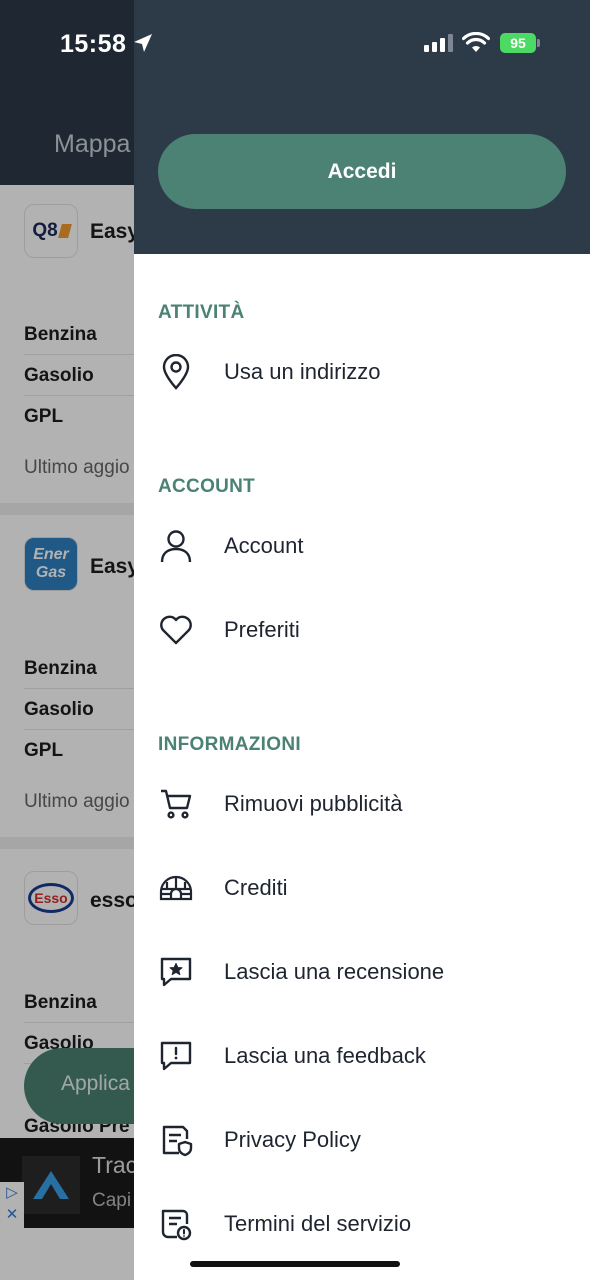 This screenshot has height=1280, width=590. I want to click on menu-label: Lascia una recensione, so click(334, 971).